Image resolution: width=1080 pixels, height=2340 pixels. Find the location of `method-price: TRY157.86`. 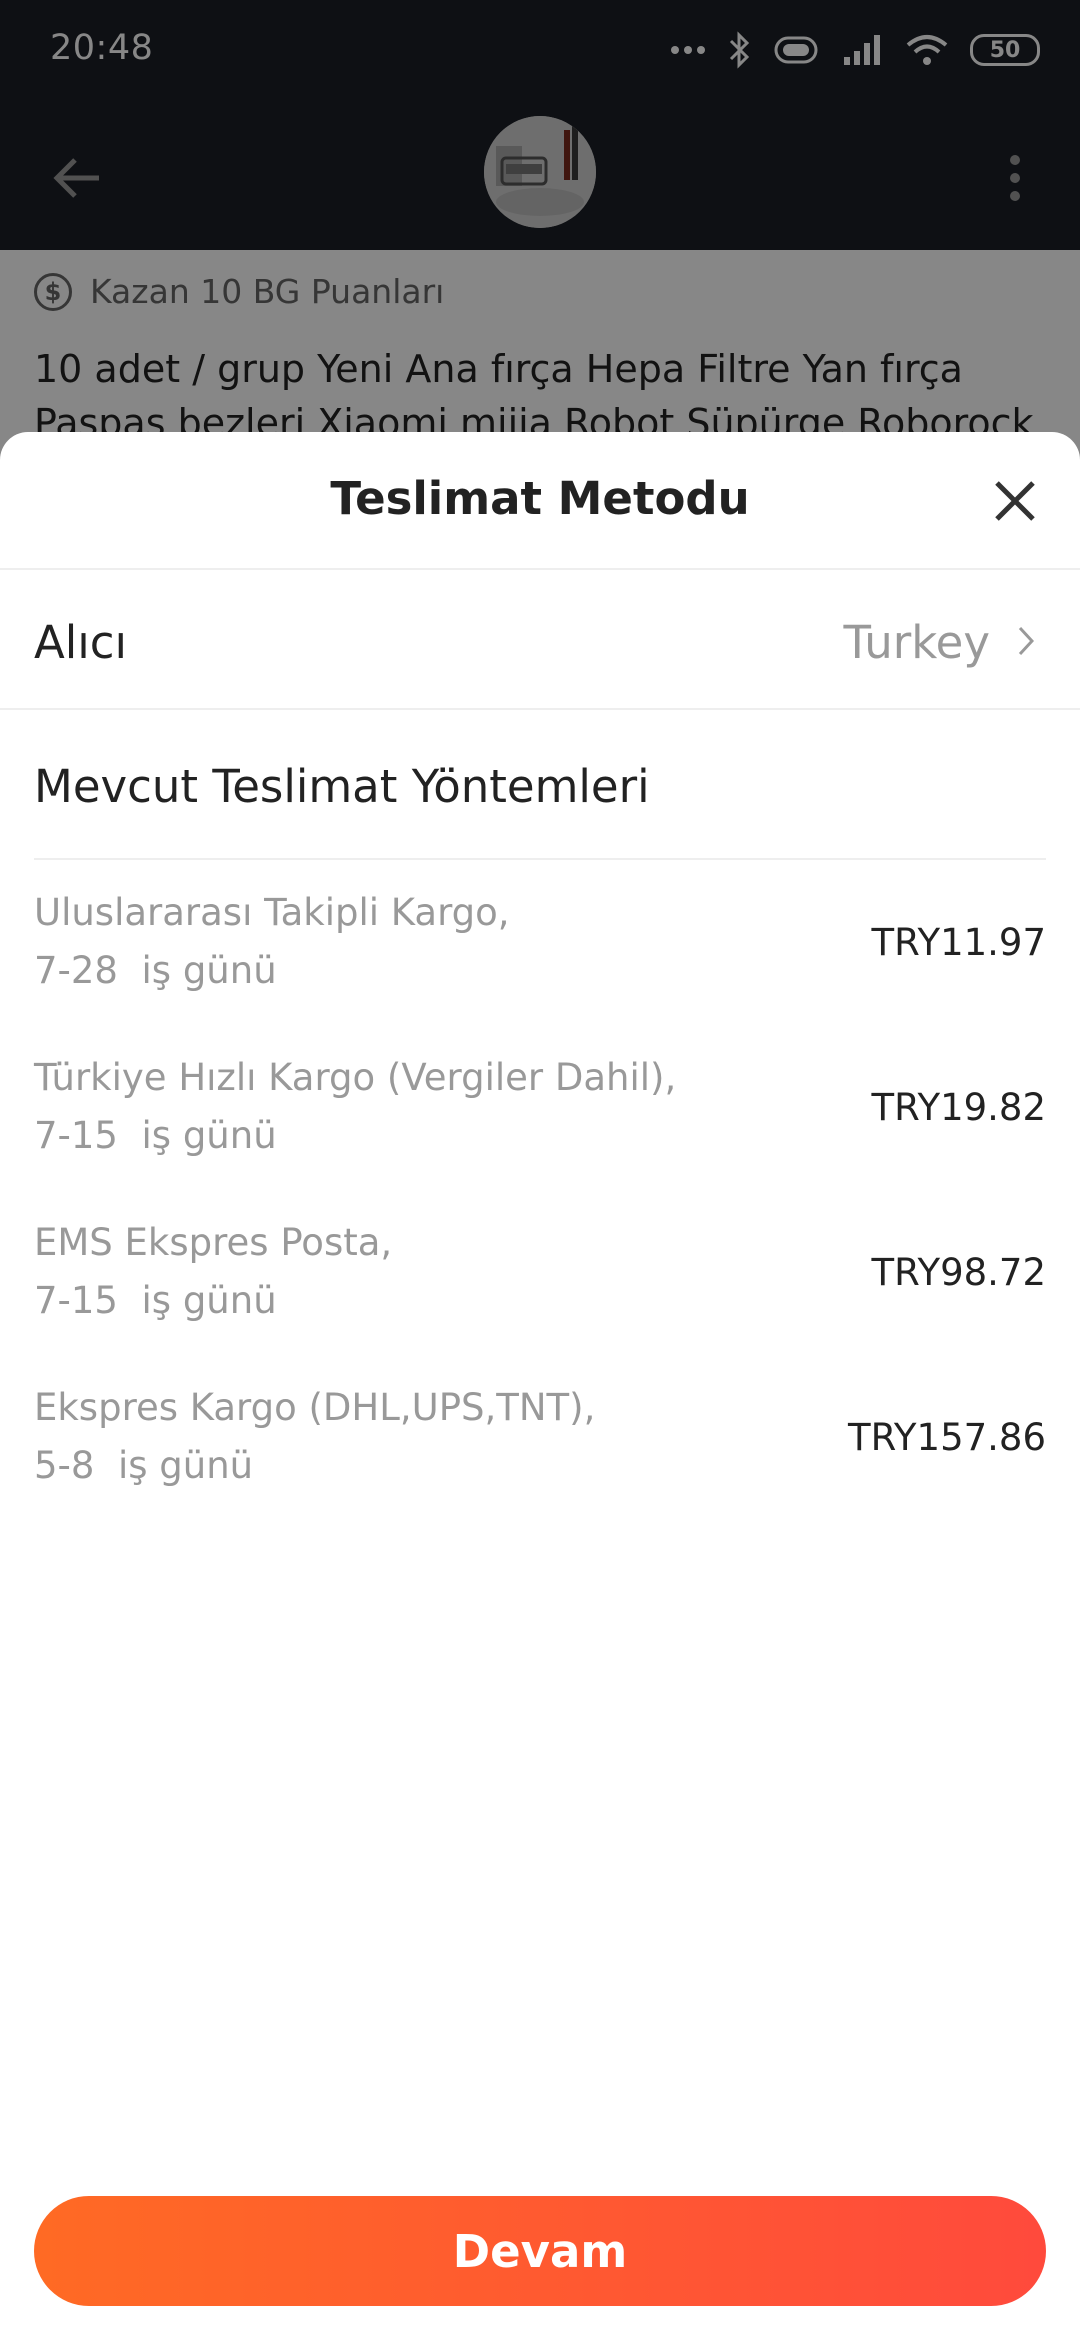

method-price: TRY157.86 is located at coordinates (946, 1437).